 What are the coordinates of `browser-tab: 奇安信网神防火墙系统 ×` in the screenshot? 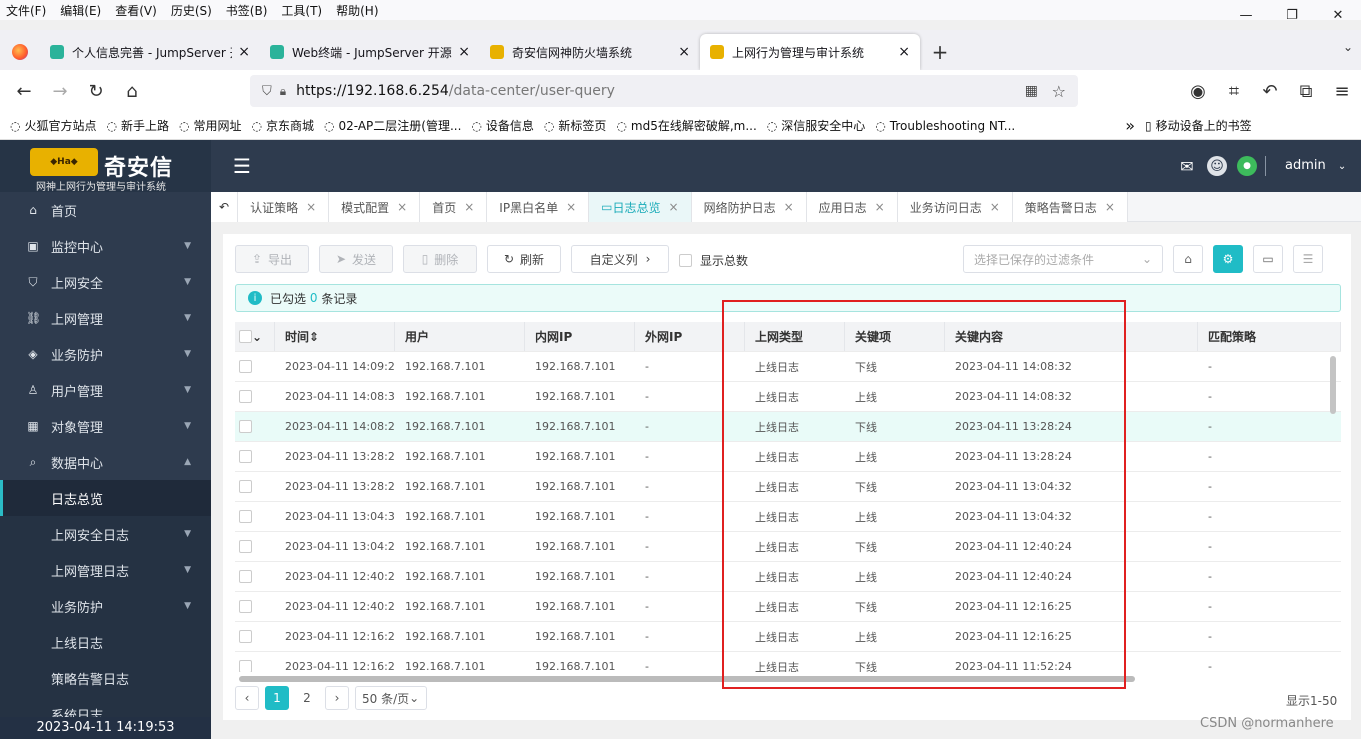 It's located at (590, 52).